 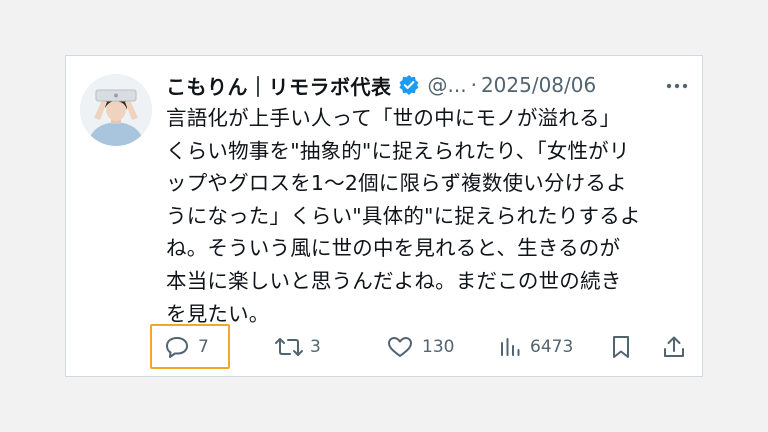 What do you see at coordinates (552, 347) in the screenshot?
I see `views-count: 6473` at bounding box center [552, 347].